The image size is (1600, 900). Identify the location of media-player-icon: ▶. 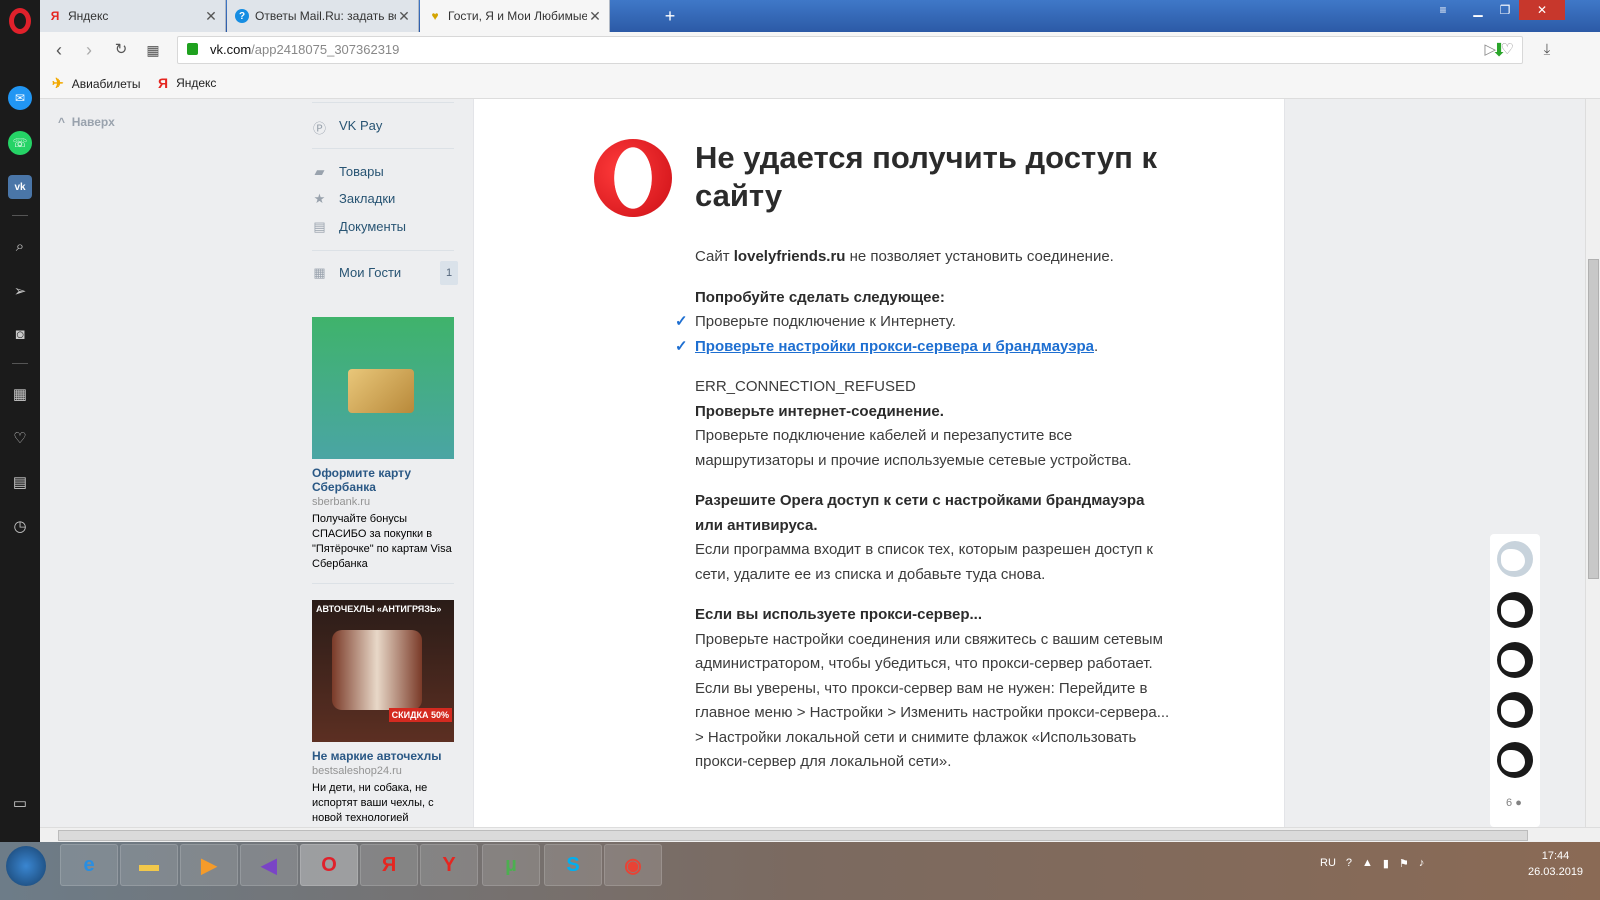
(209, 865).